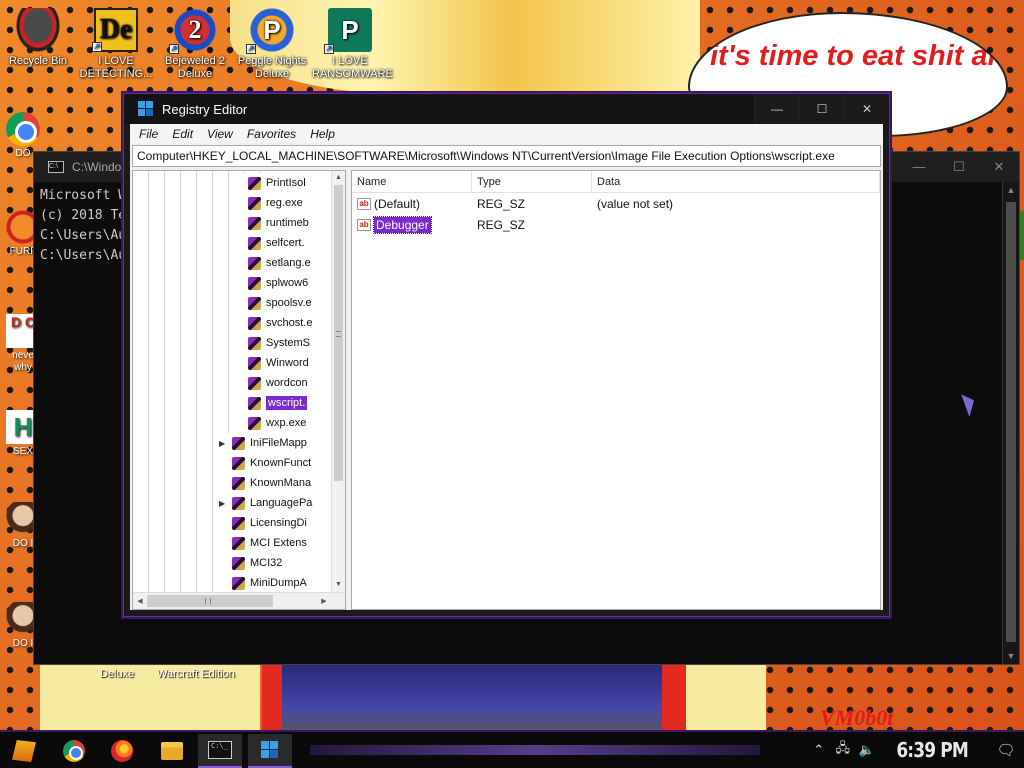 The height and width of the screenshot is (768, 1024). What do you see at coordinates (843, 750) in the screenshot?
I see `network-icon: 🖧` at bounding box center [843, 750].